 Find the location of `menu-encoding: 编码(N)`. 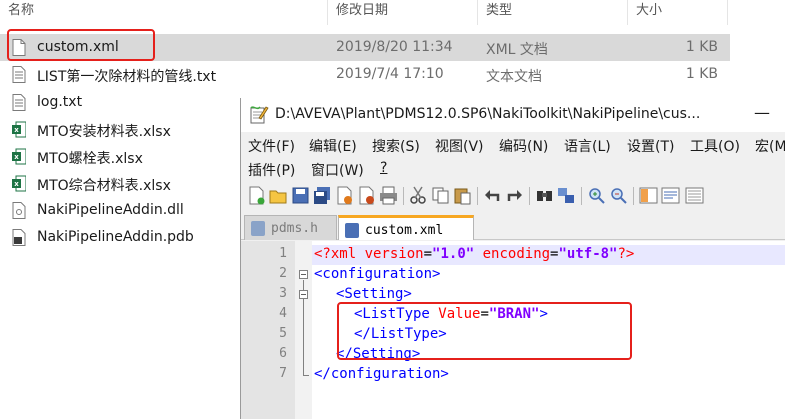

menu-encoding: 编码(N) is located at coordinates (523, 146).